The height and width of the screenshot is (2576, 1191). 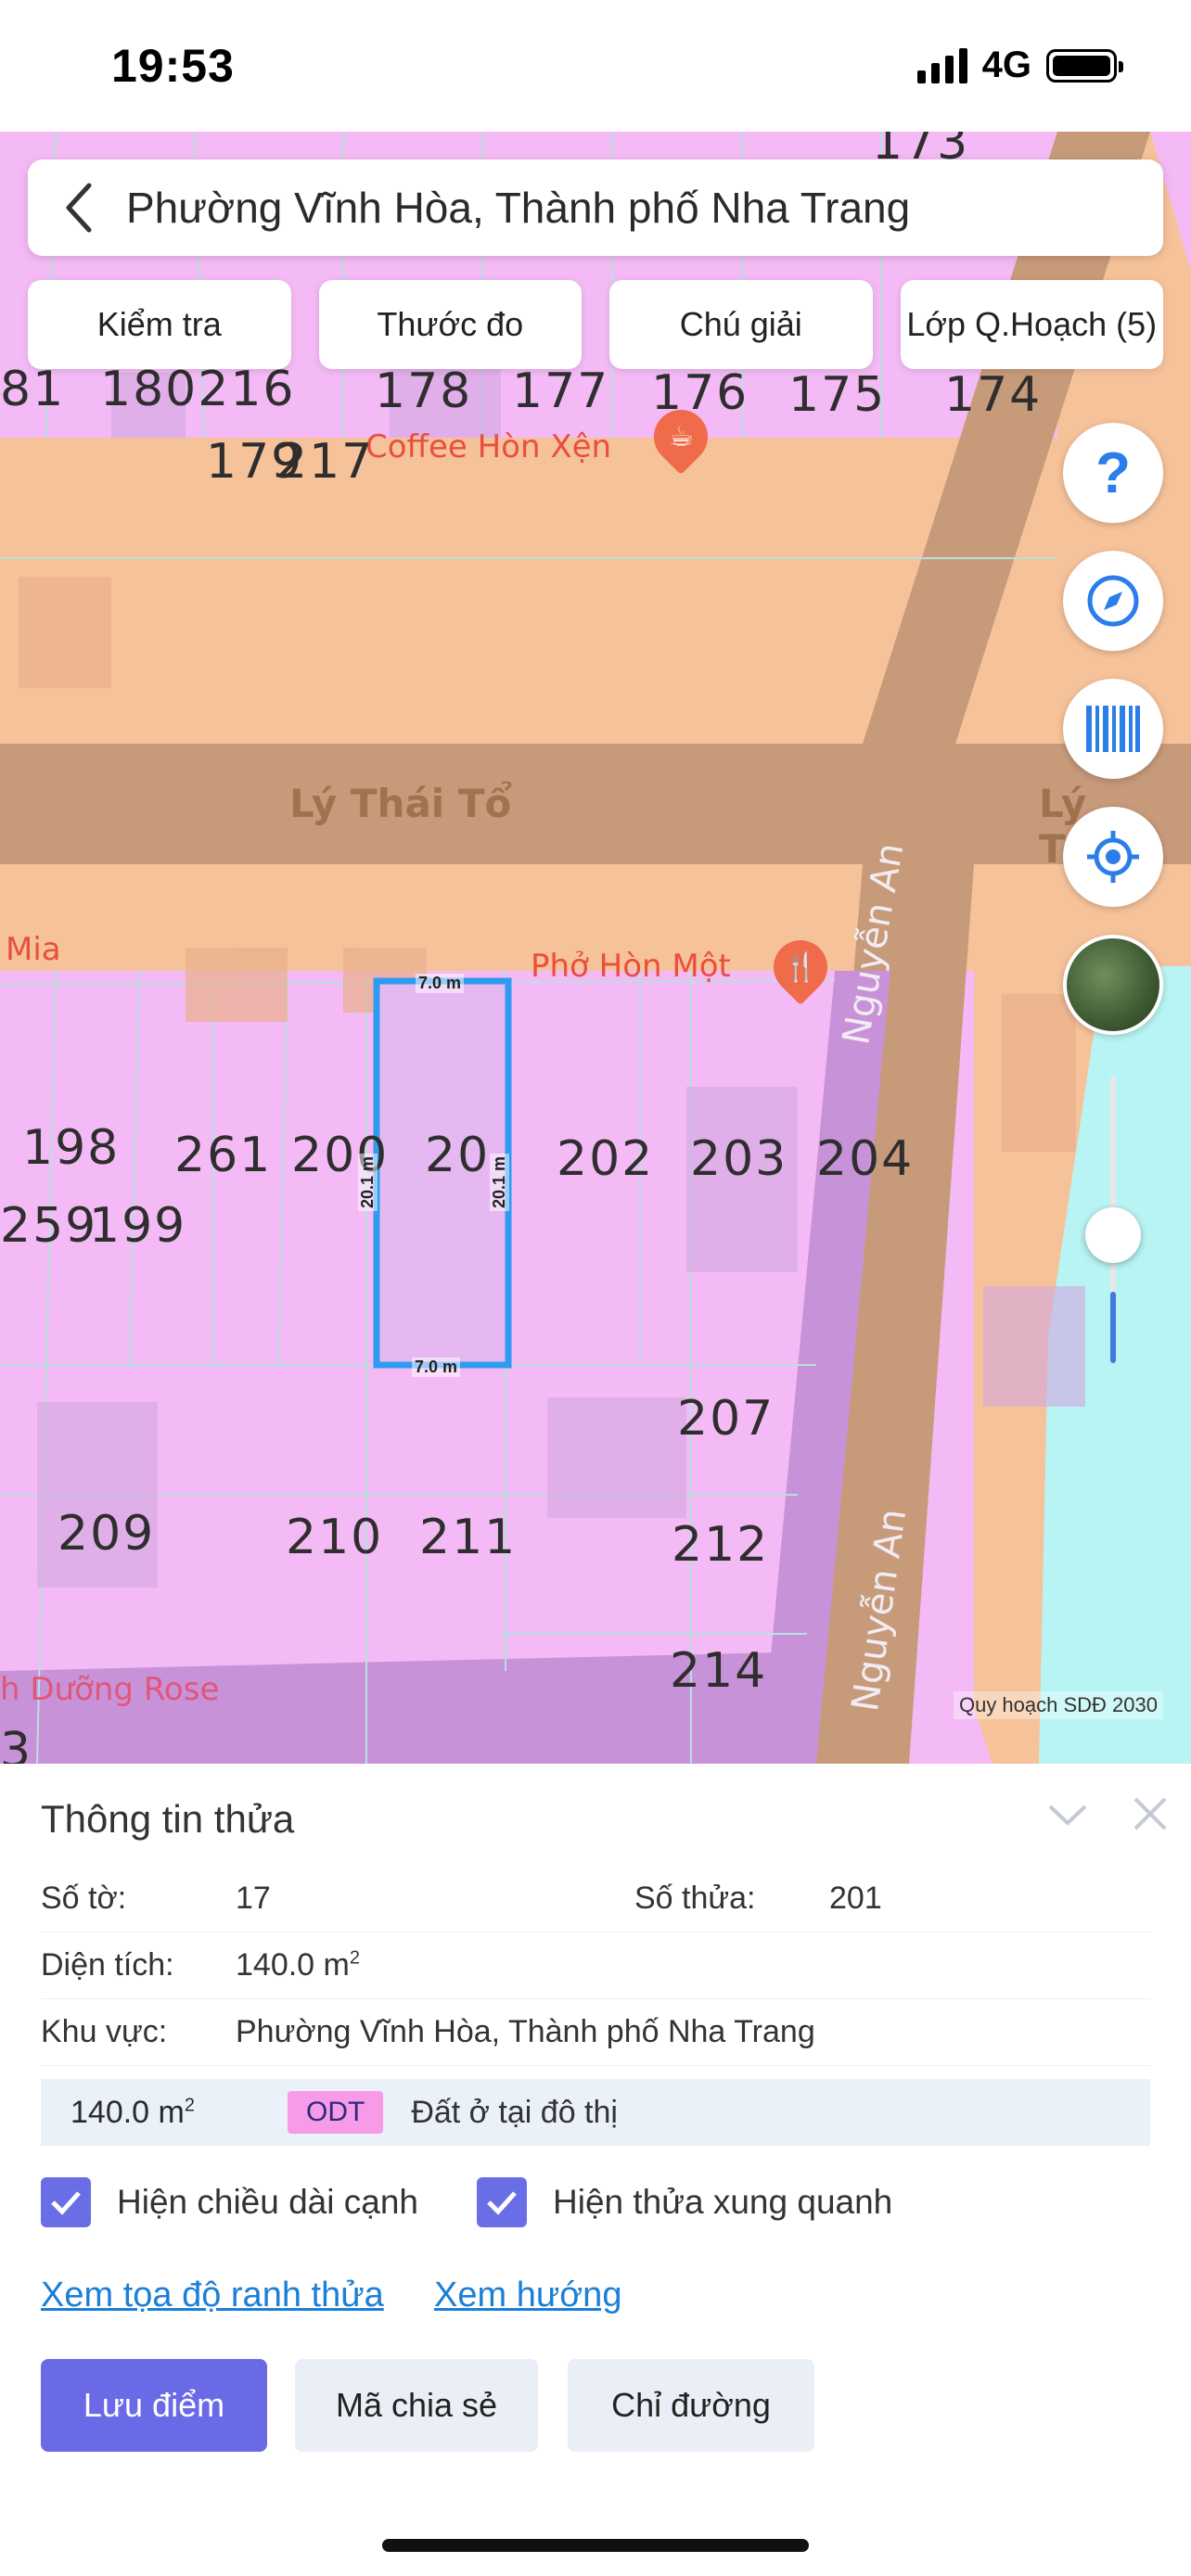 What do you see at coordinates (437, 1367) in the screenshot?
I see `dimension-bottom: 7.0 m` at bounding box center [437, 1367].